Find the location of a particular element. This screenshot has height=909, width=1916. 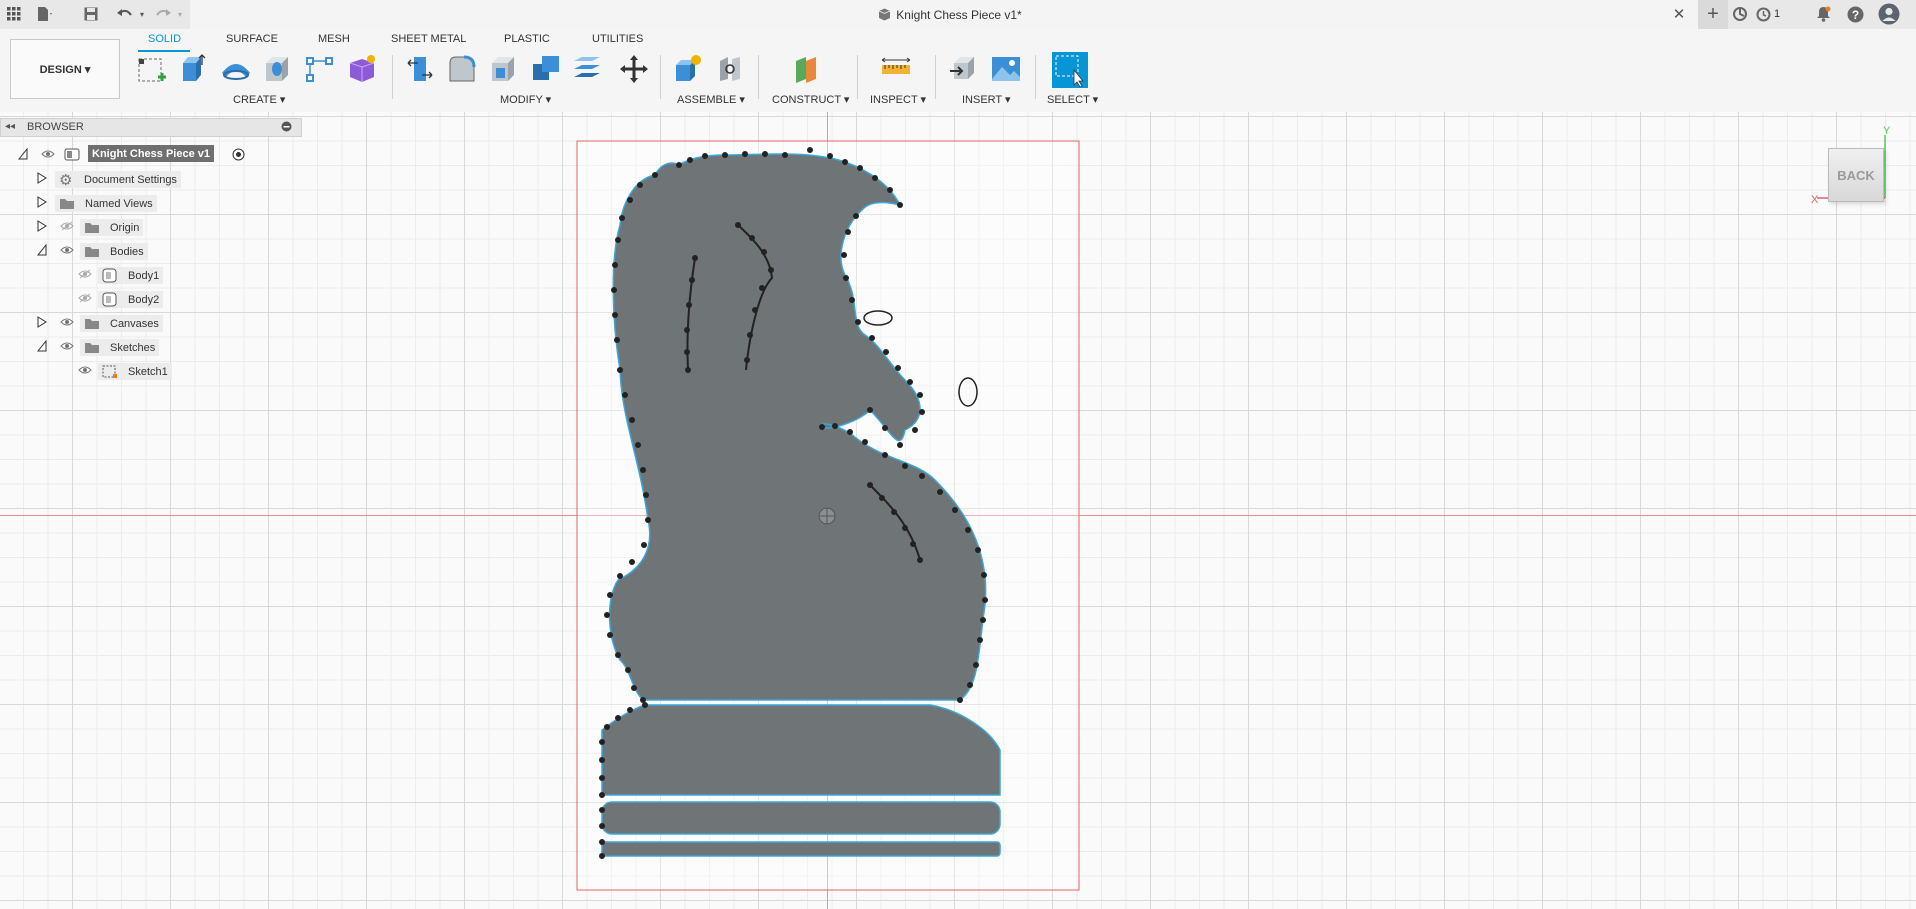

browser-item-origin: Origin is located at coordinates (150, 226).